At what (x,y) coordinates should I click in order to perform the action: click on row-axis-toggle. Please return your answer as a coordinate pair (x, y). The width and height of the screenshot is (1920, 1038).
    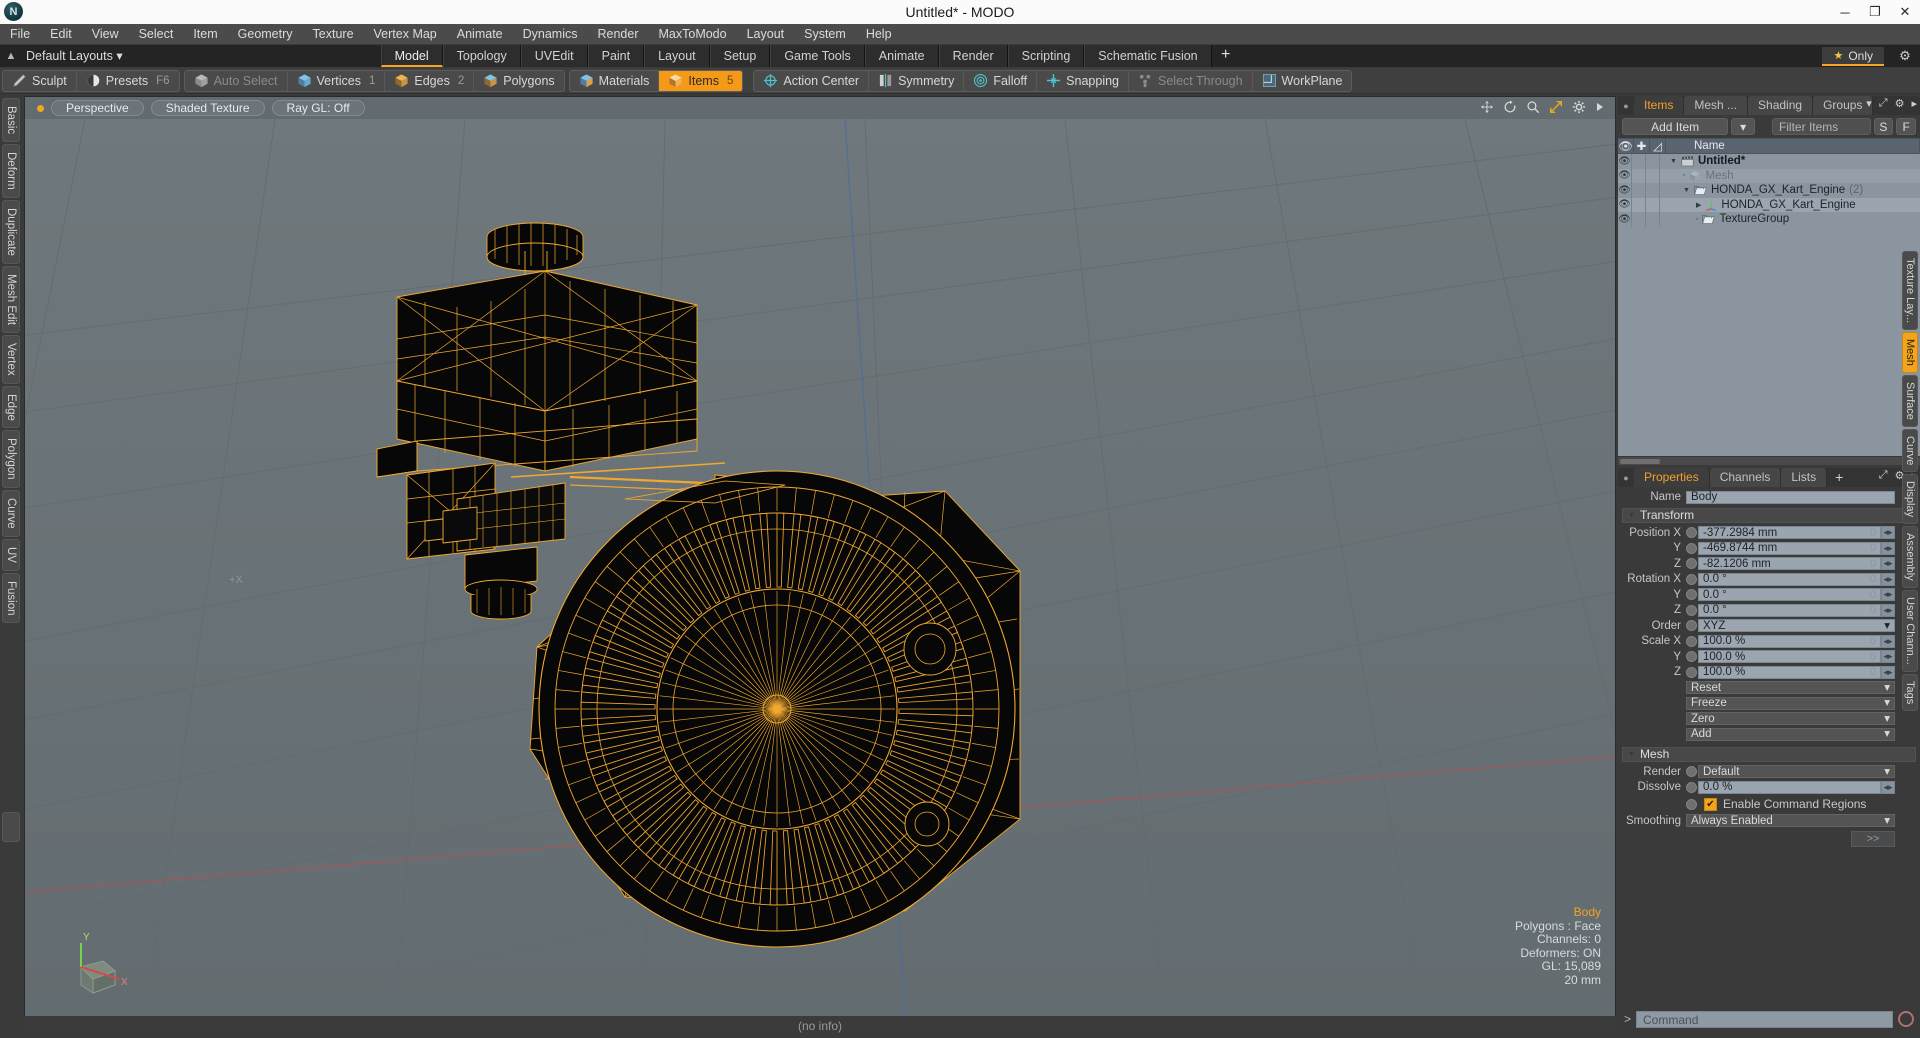
    Looking at the image, I should click on (1653, 175).